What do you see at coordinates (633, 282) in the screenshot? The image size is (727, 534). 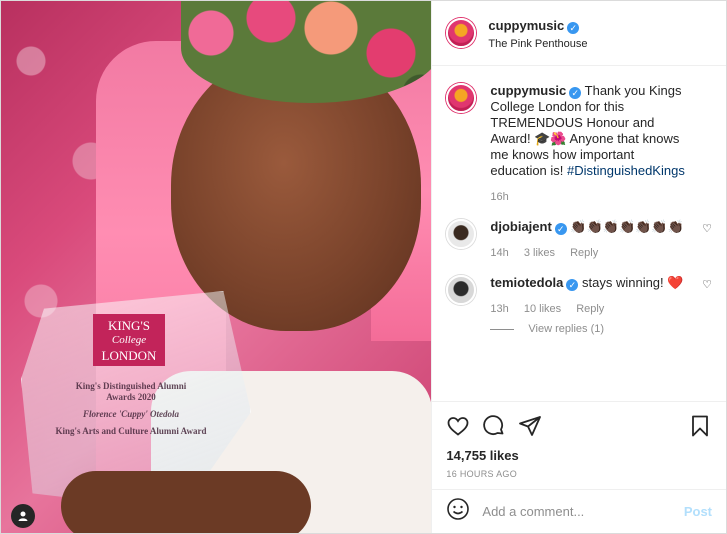 I see `comment-text: stays winning! ❤️` at bounding box center [633, 282].